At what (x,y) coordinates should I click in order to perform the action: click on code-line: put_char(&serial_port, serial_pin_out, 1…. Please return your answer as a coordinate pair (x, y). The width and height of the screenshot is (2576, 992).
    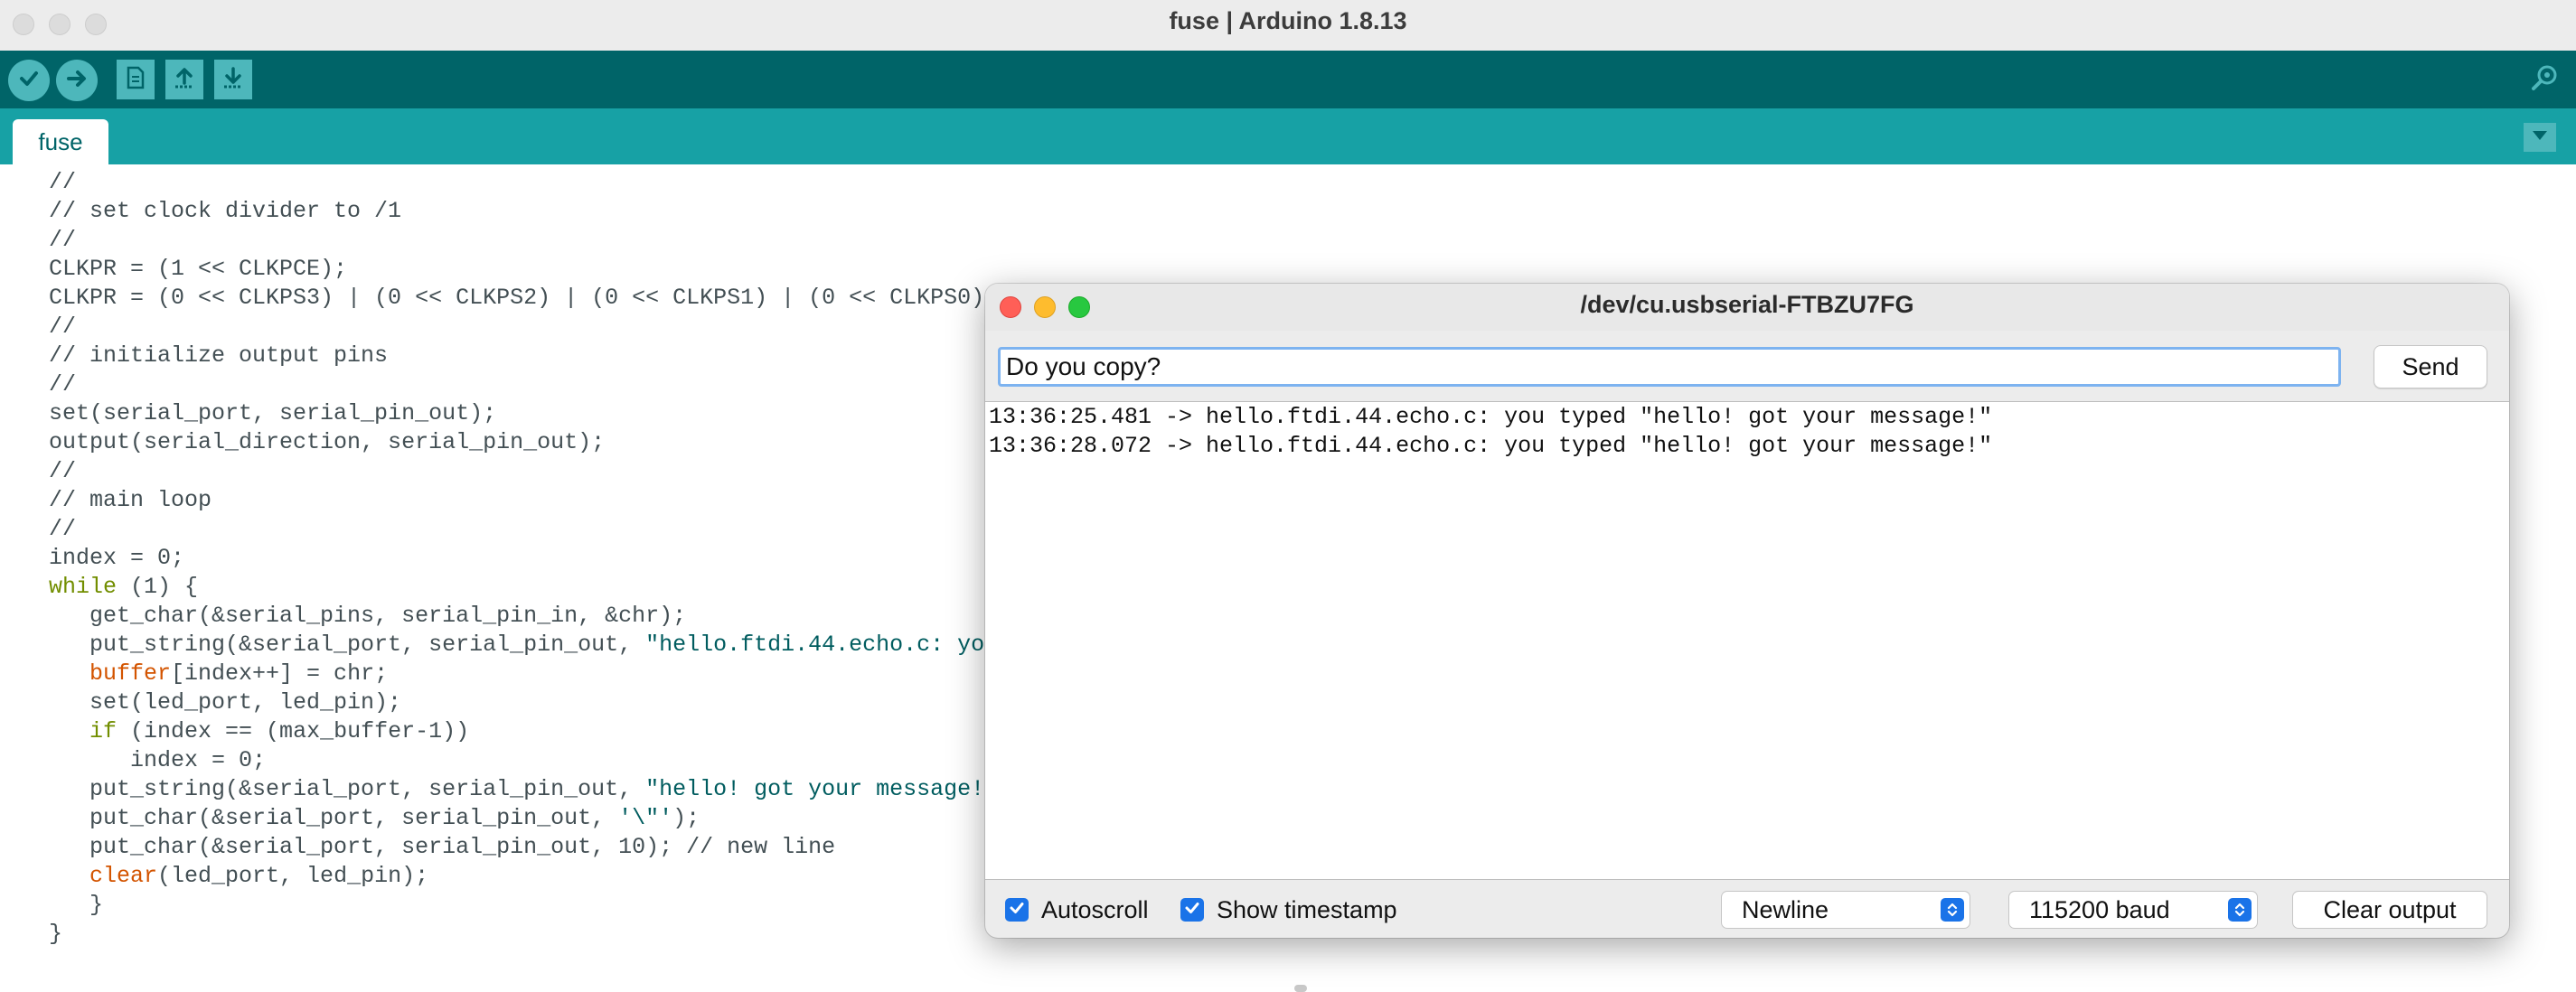
    Looking at the image, I should click on (443, 847).